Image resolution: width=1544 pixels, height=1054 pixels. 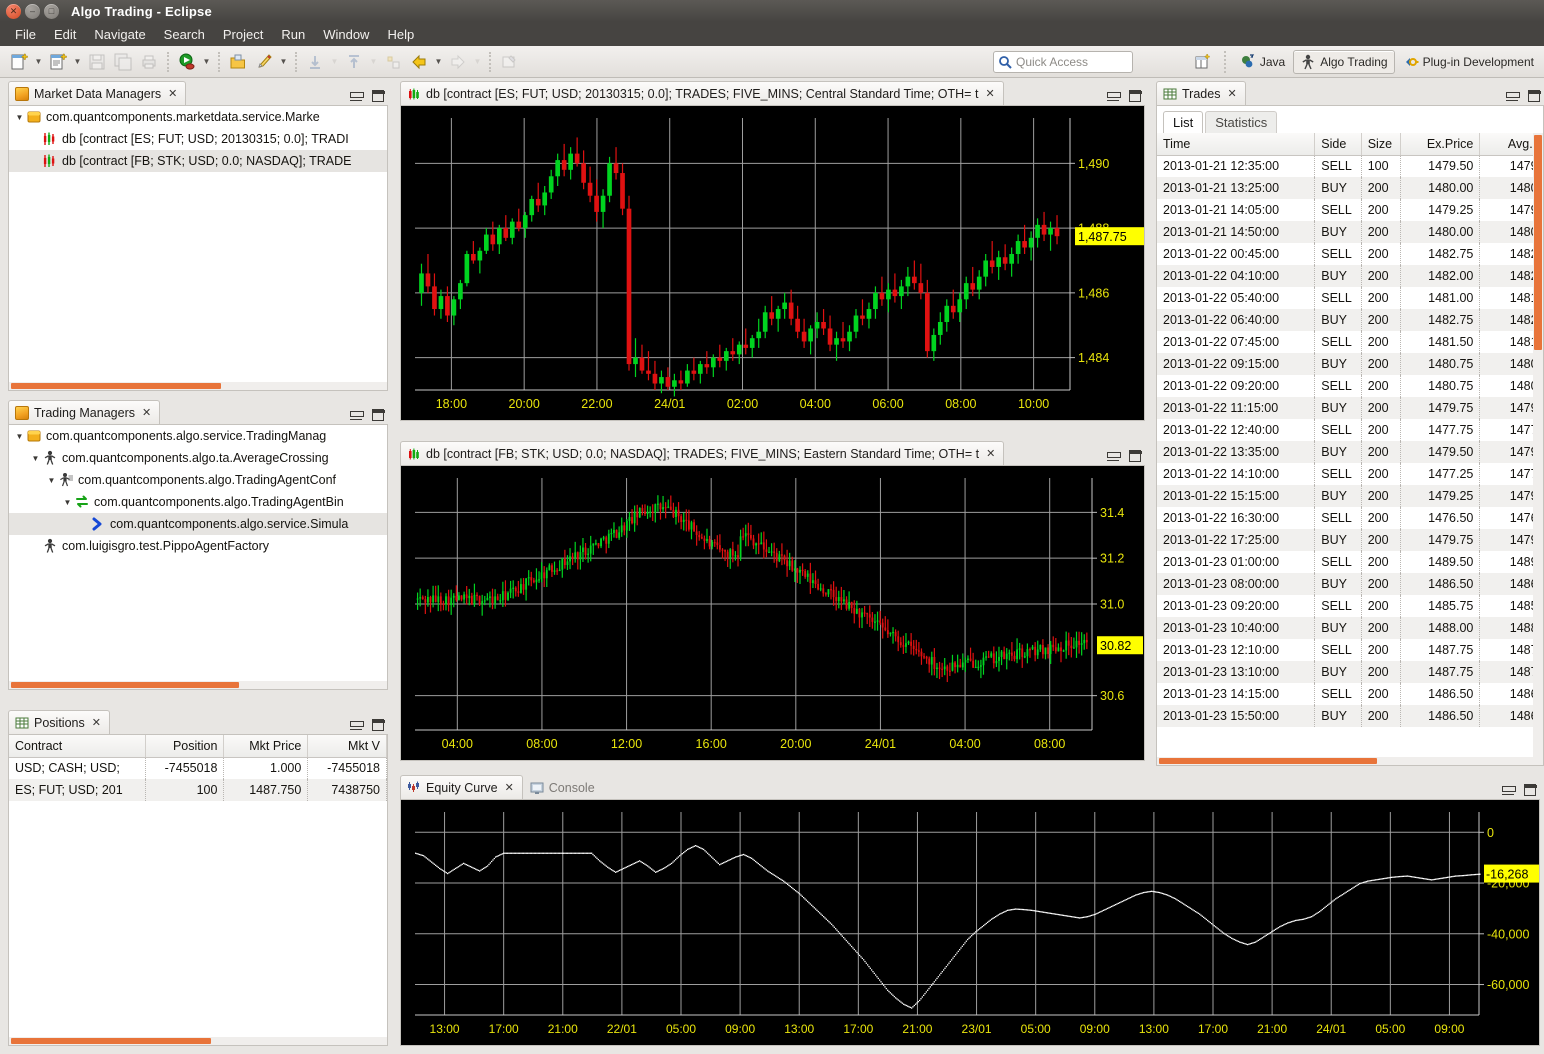 What do you see at coordinates (25, 34) in the screenshot?
I see `menu-item-file: File` at bounding box center [25, 34].